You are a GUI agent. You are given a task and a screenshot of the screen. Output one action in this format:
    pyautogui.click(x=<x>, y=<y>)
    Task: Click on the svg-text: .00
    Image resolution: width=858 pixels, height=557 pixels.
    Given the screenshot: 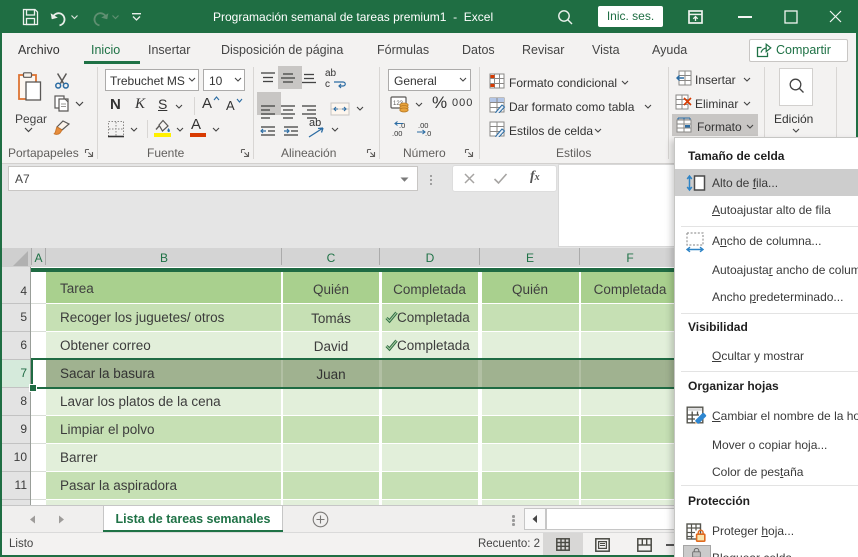 What is the action you would take?
    pyautogui.click(x=397, y=133)
    